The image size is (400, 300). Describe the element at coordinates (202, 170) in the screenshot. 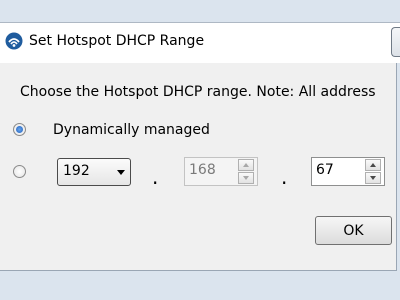

I see `octet2-value: 168` at that location.